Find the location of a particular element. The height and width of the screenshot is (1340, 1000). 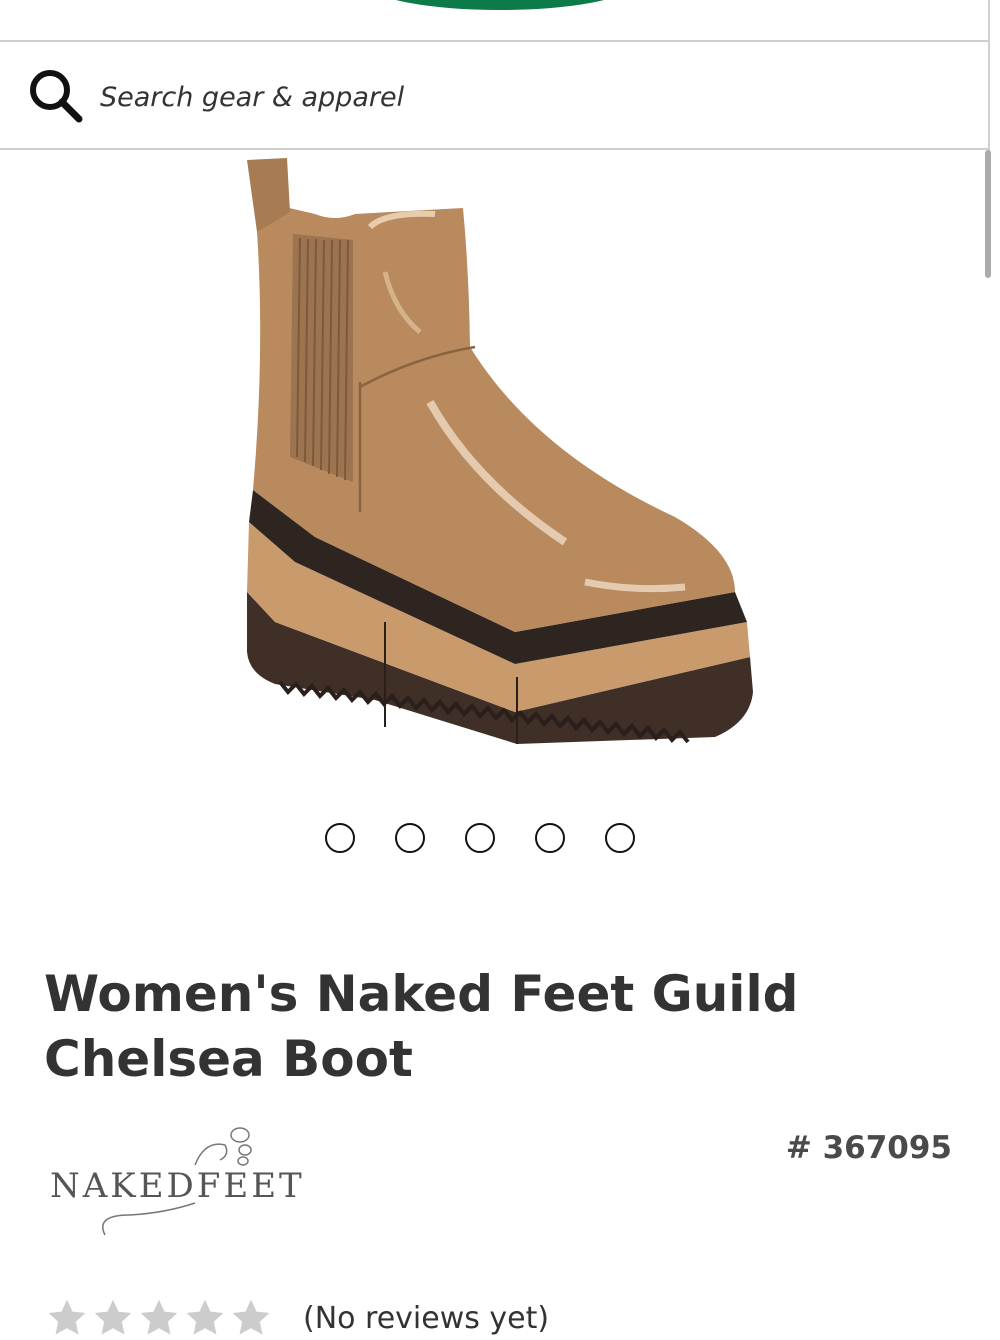

reviews-link: (No reviews yet) is located at coordinates (426, 1318).